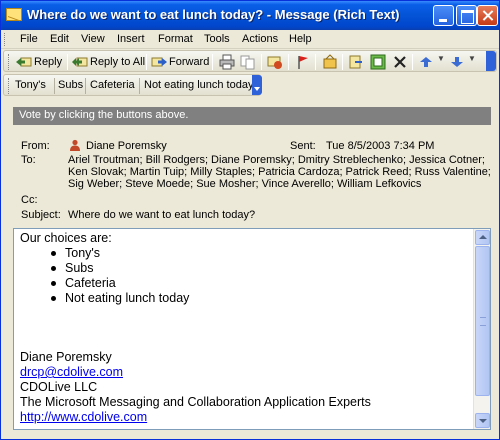 This screenshot has width=500, height=440. I want to click on scroll-down-arrow-icon, so click(482, 420).